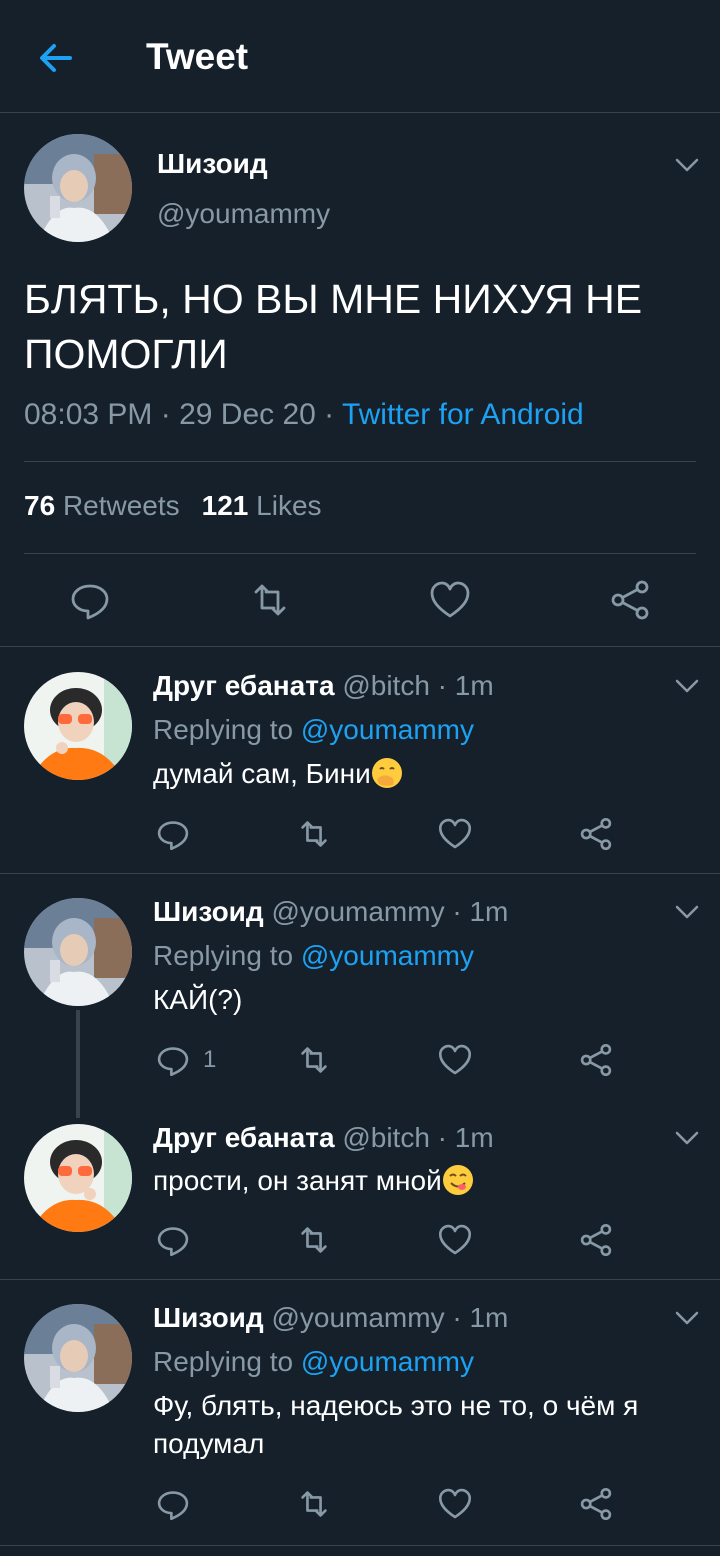 The image size is (720, 1556). Describe the element at coordinates (243, 214) in the screenshot. I see `author-handle: @youmammy` at that location.